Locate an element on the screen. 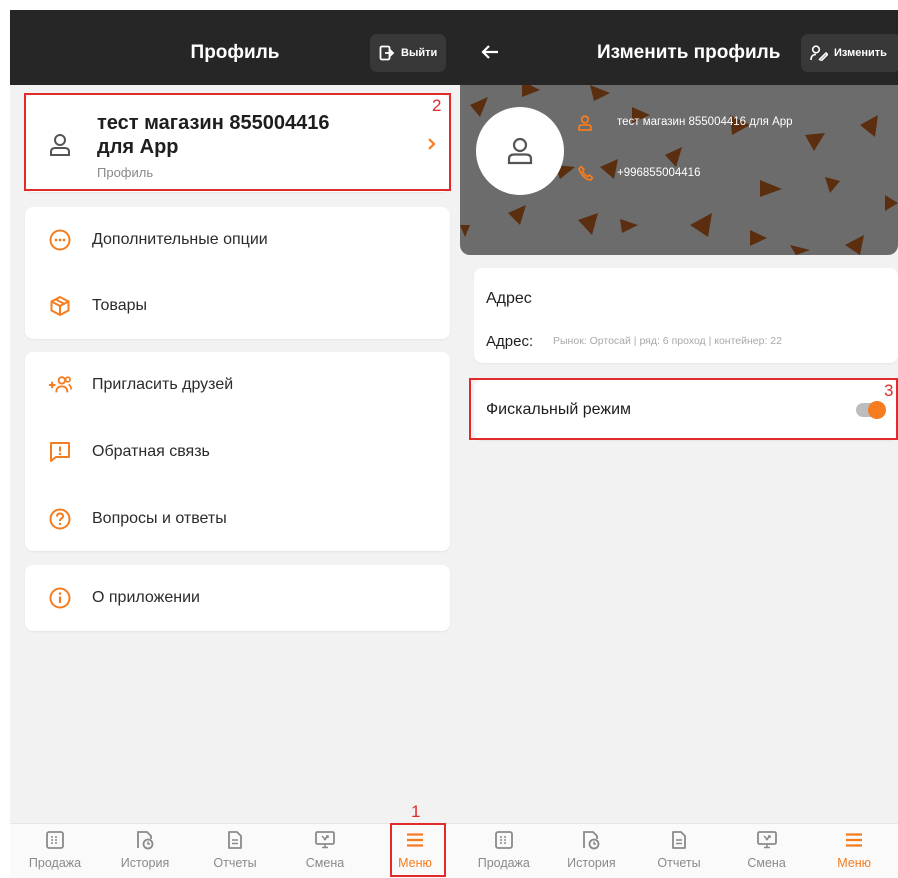 The width and height of the screenshot is (898, 878). menu-group-3: О приложении is located at coordinates (237, 598).